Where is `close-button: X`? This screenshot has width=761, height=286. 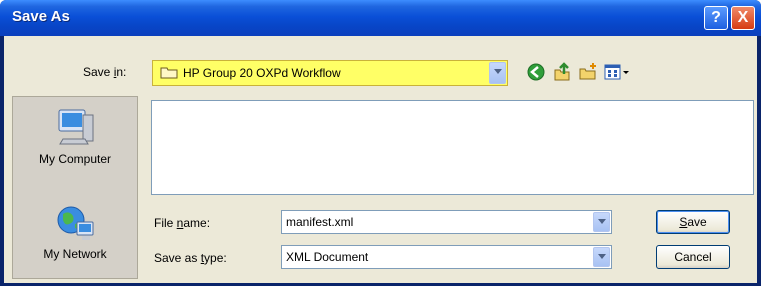
close-button: X is located at coordinates (743, 18).